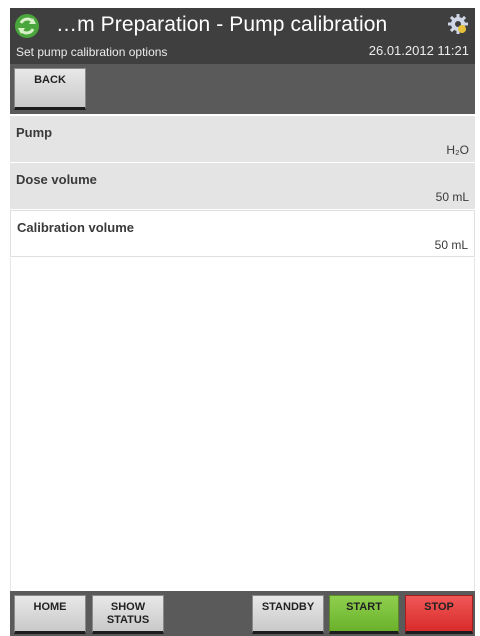 This screenshot has width=480, height=636. Describe the element at coordinates (242, 139) in the screenshot. I see `option-row-pump: Pump H₂O` at that location.